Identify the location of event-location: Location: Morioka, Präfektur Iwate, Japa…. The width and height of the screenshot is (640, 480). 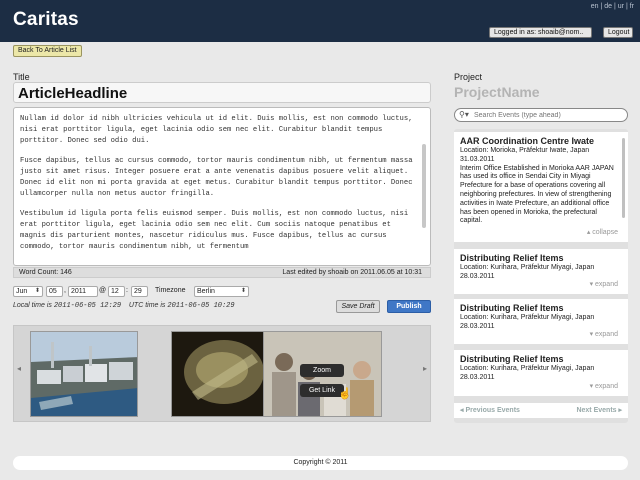
(525, 150).